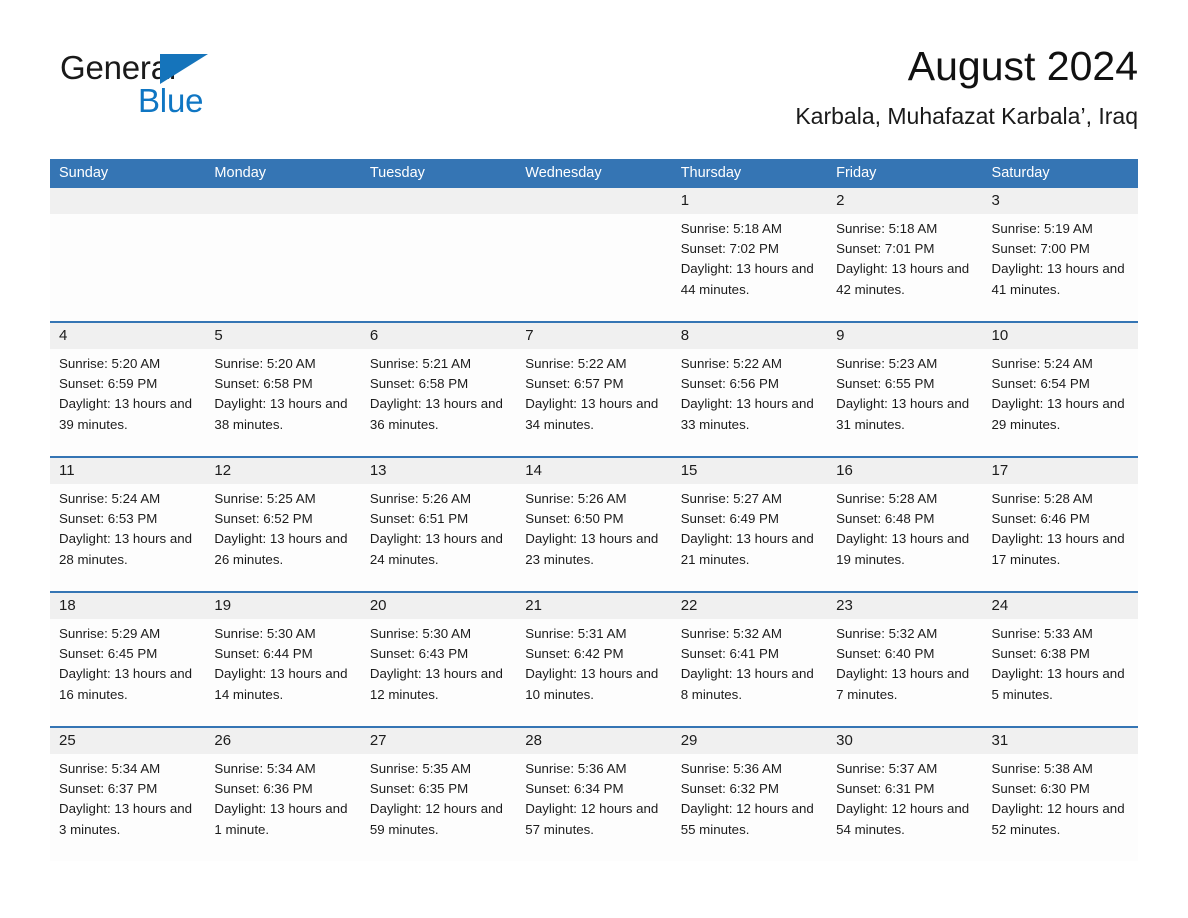 This screenshot has height=918, width=1188. What do you see at coordinates (905, 606) in the screenshot?
I see `day-number: 23` at bounding box center [905, 606].